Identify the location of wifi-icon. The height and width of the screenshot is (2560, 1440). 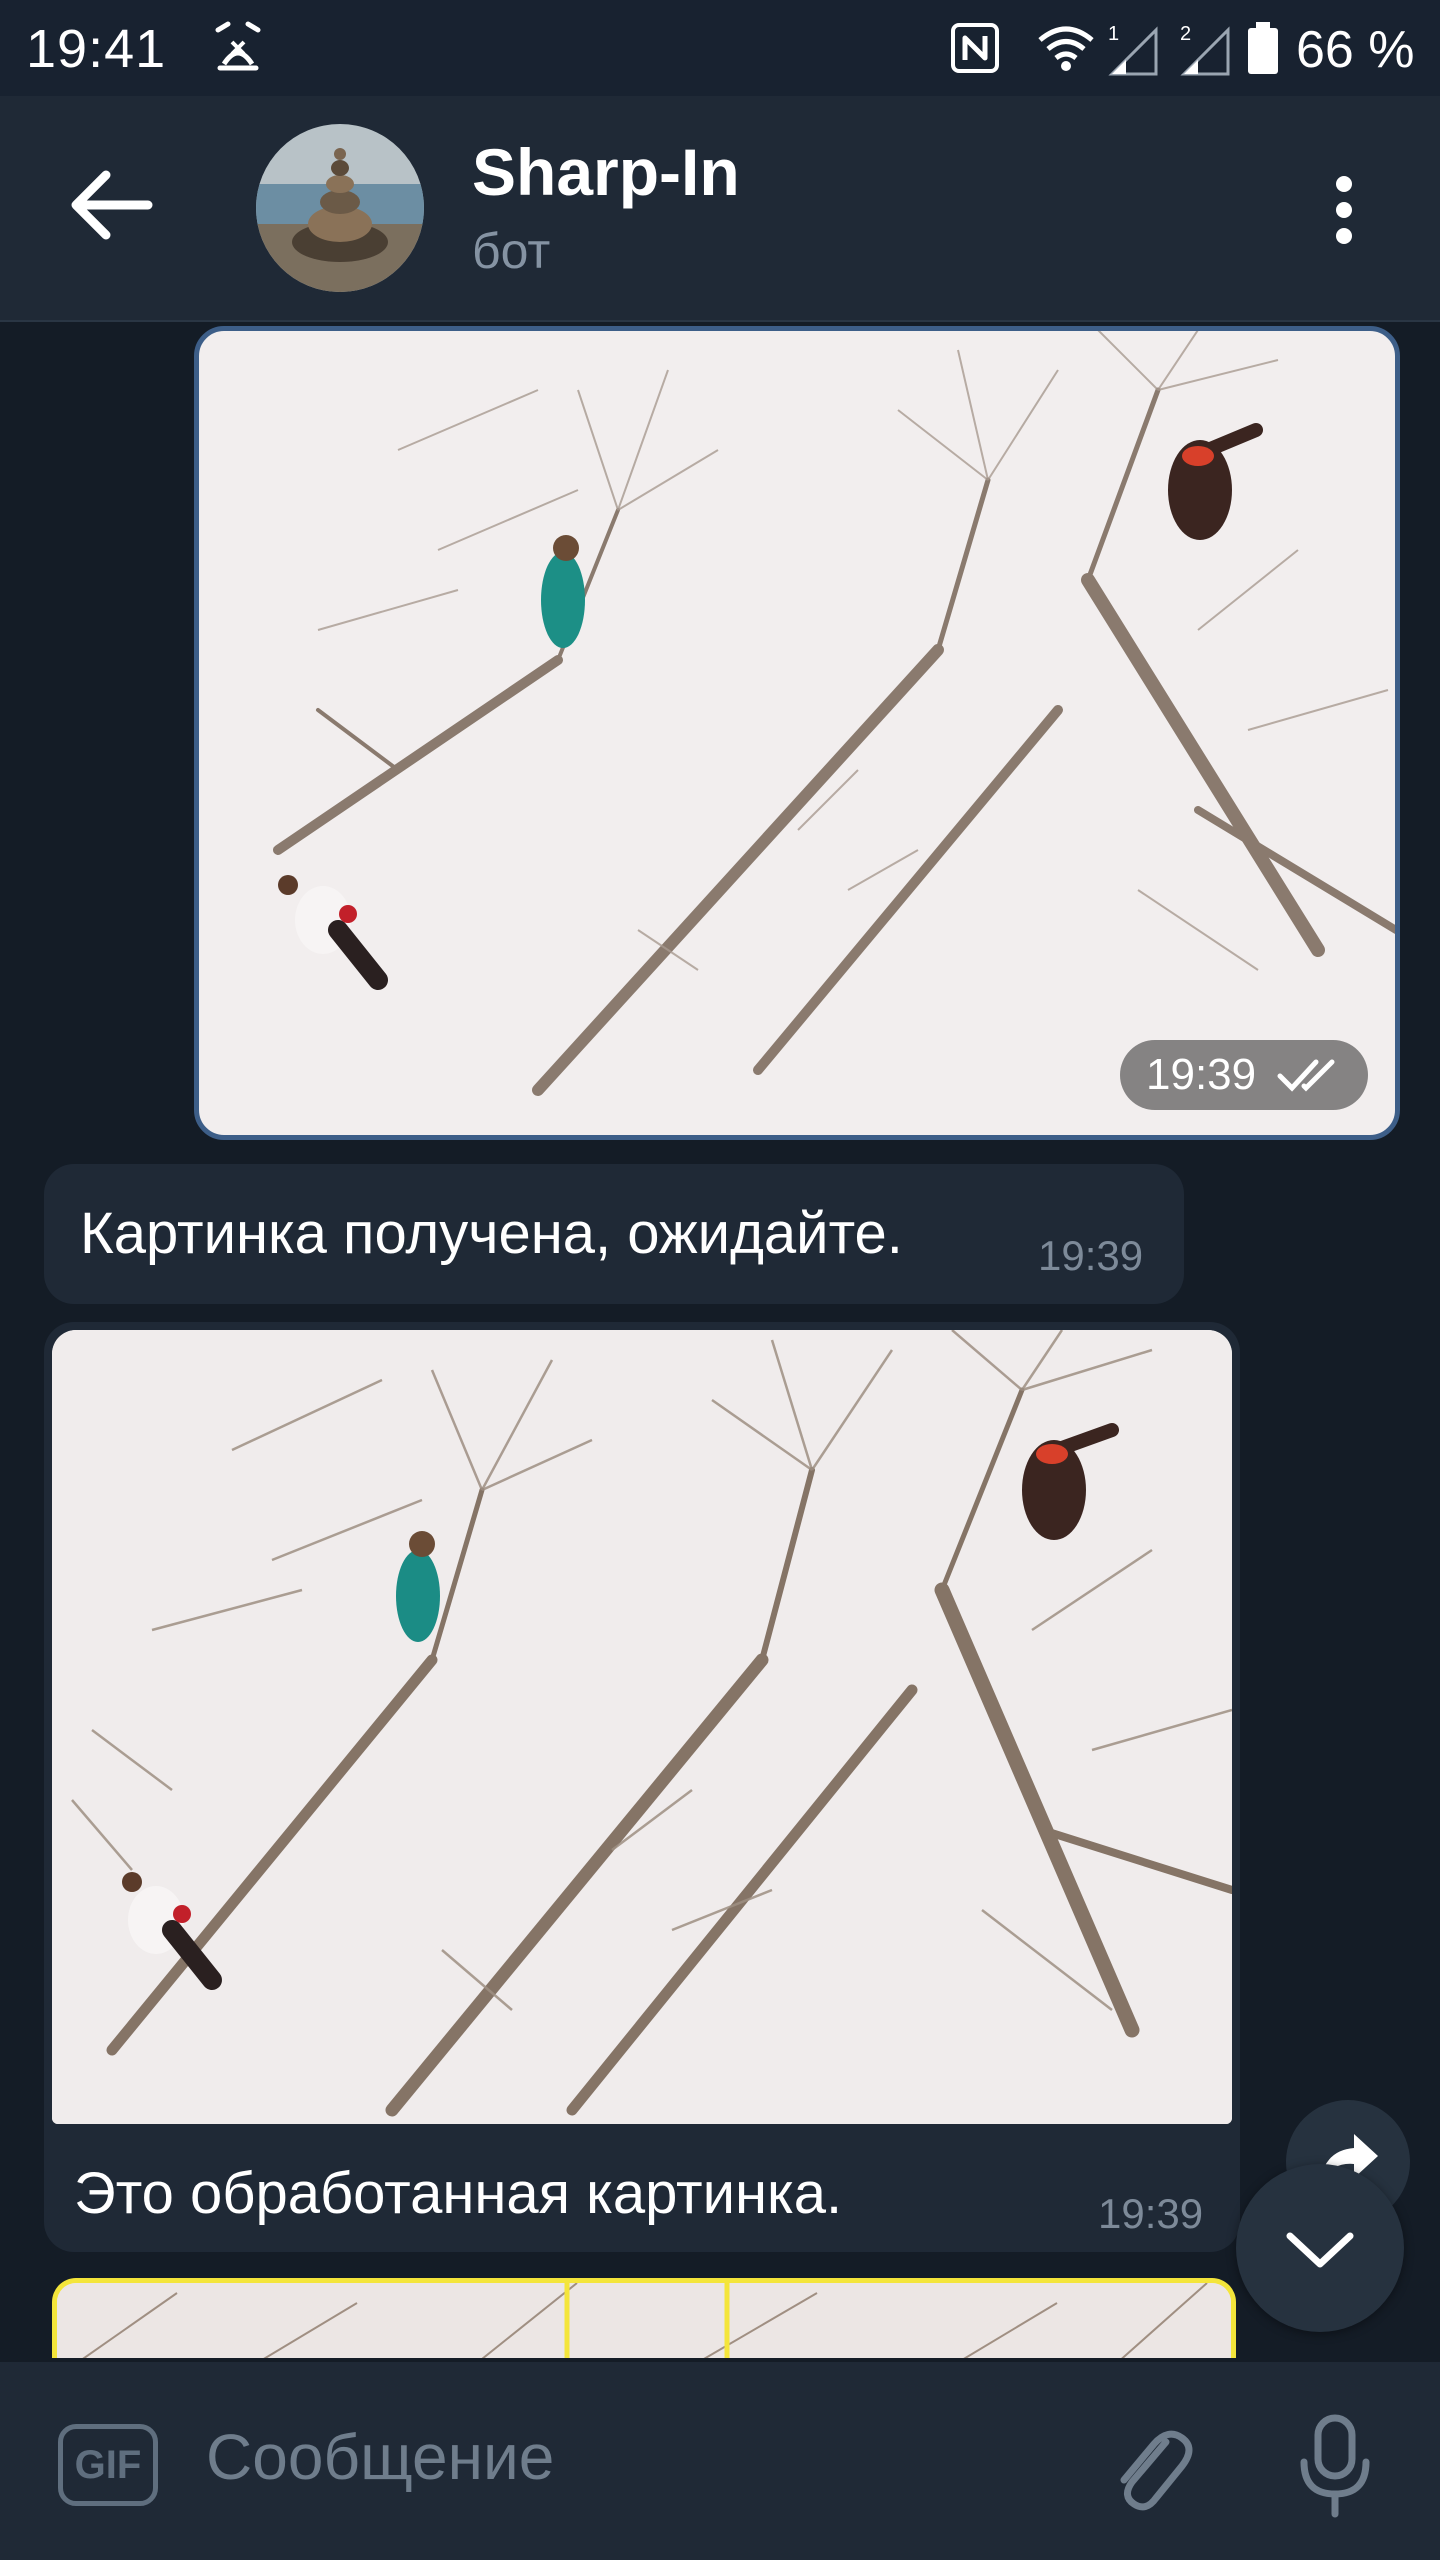
(1066, 48).